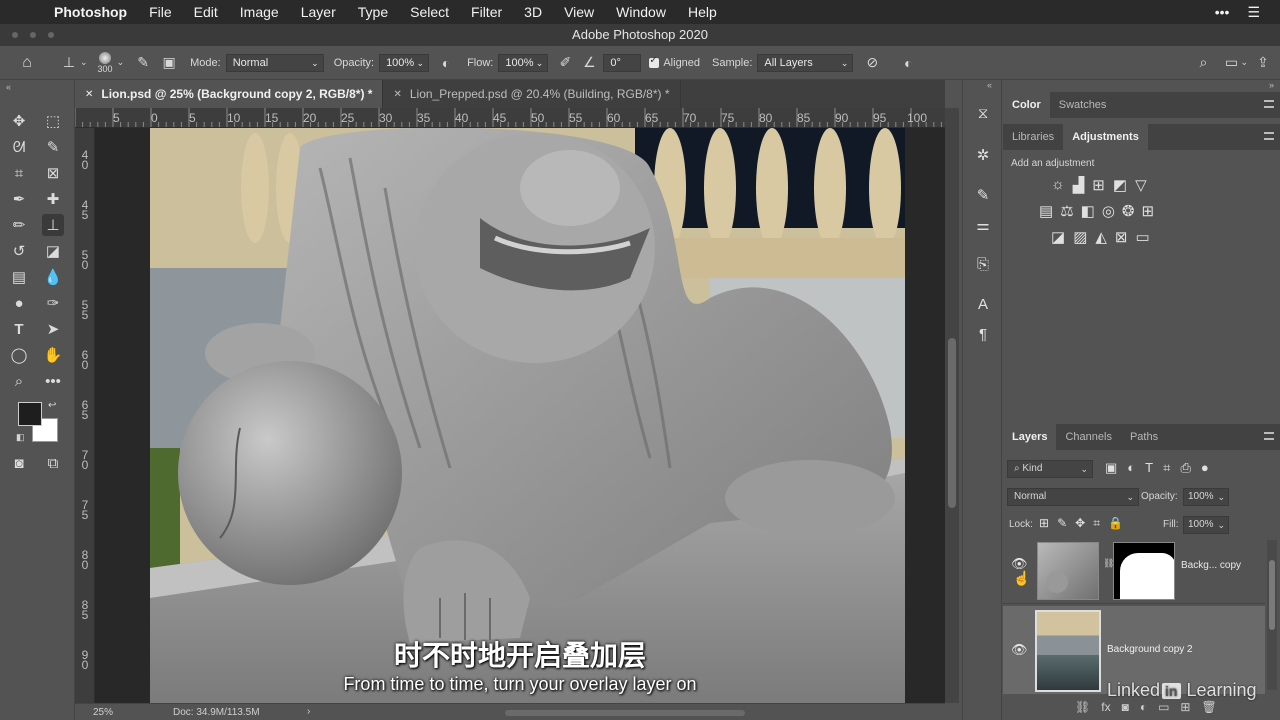 The height and width of the screenshot is (720, 1280). I want to click on history-brush-tool-icon: ↺, so click(19, 251).